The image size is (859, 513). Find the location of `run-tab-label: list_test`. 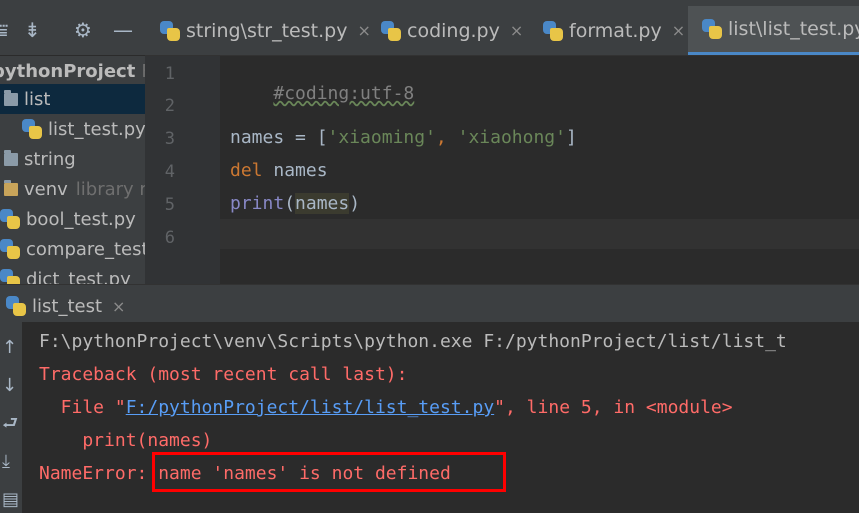

run-tab-label: list_test is located at coordinates (67, 306).